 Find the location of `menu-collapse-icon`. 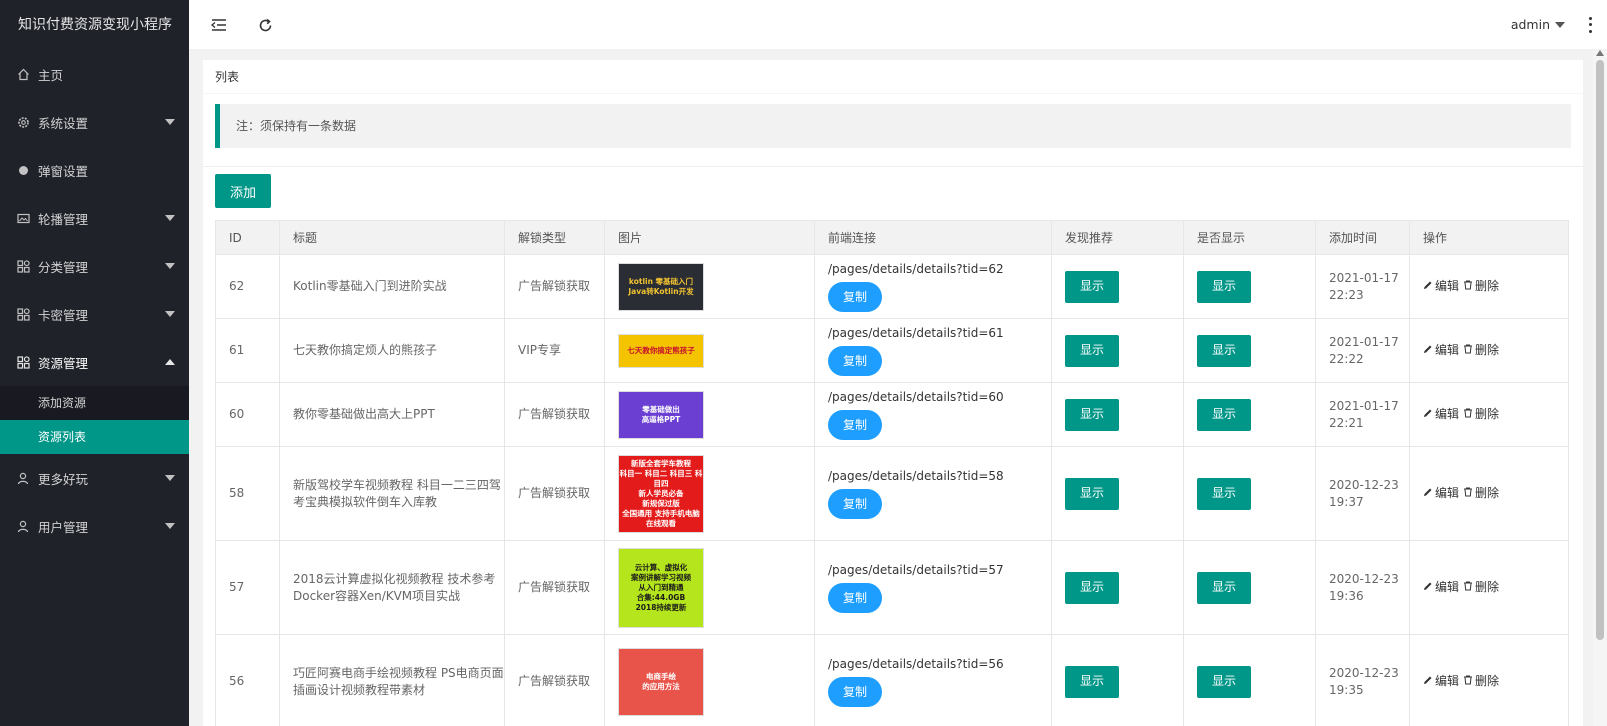

menu-collapse-icon is located at coordinates (219, 25).